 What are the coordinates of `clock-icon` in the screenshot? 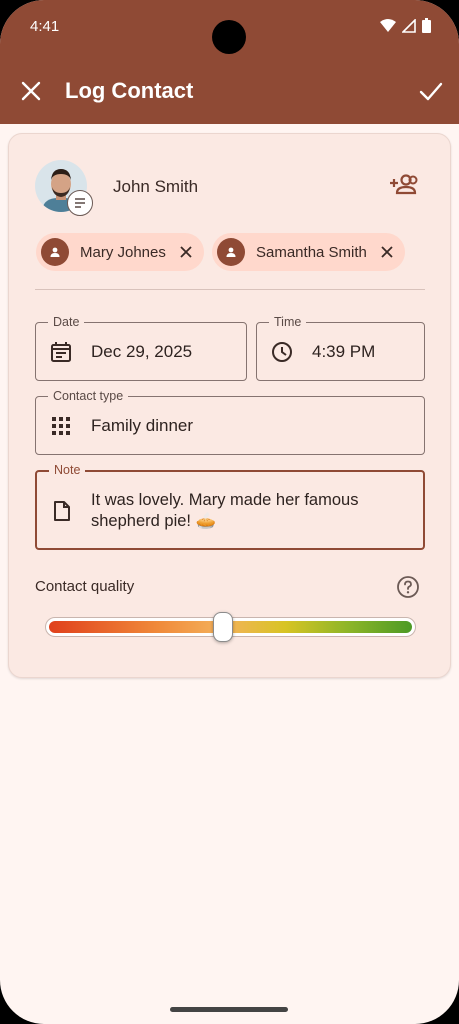 It's located at (282, 352).